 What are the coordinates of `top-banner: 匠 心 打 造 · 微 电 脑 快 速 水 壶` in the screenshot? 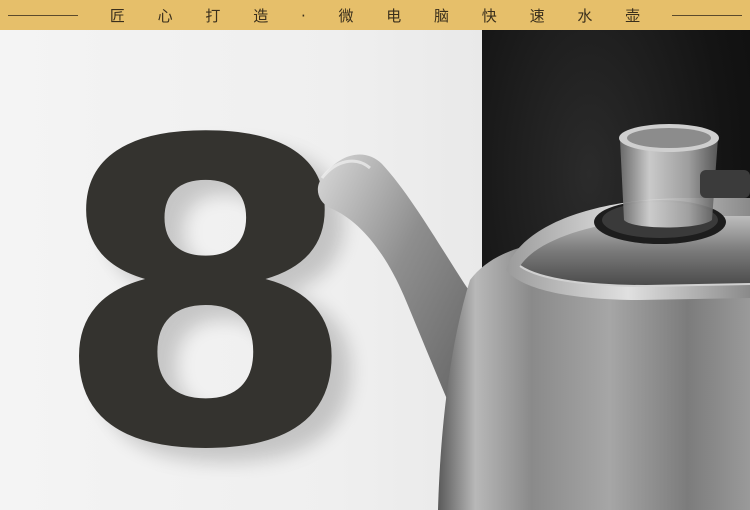 It's located at (375, 15).